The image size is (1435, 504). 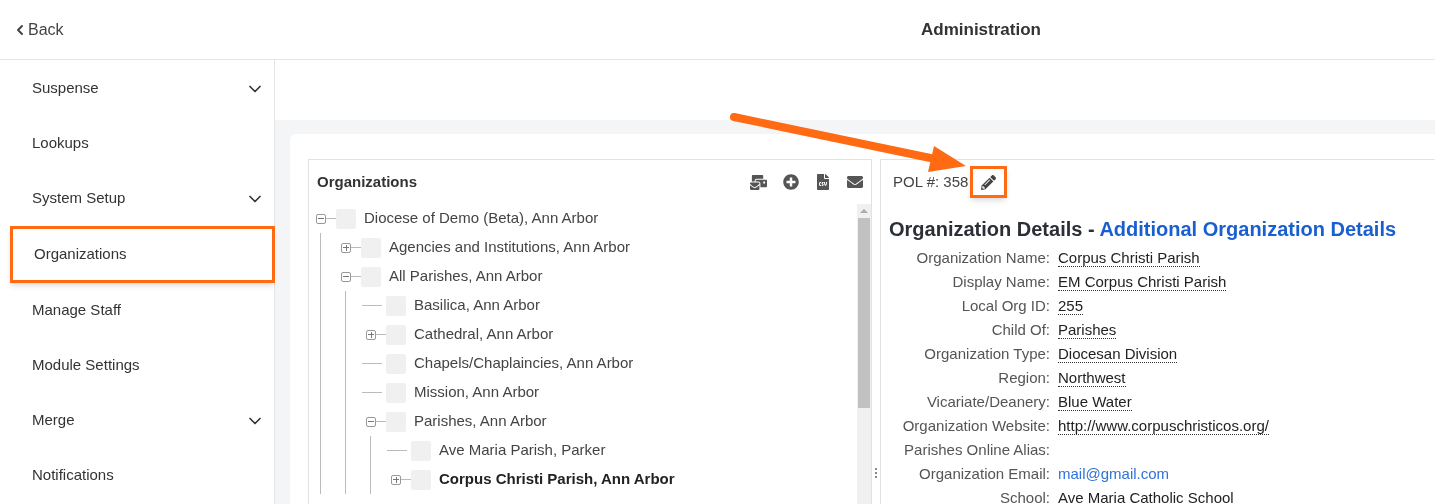 What do you see at coordinates (984, 474) in the screenshot?
I see `field-label: Organization Email:` at bounding box center [984, 474].